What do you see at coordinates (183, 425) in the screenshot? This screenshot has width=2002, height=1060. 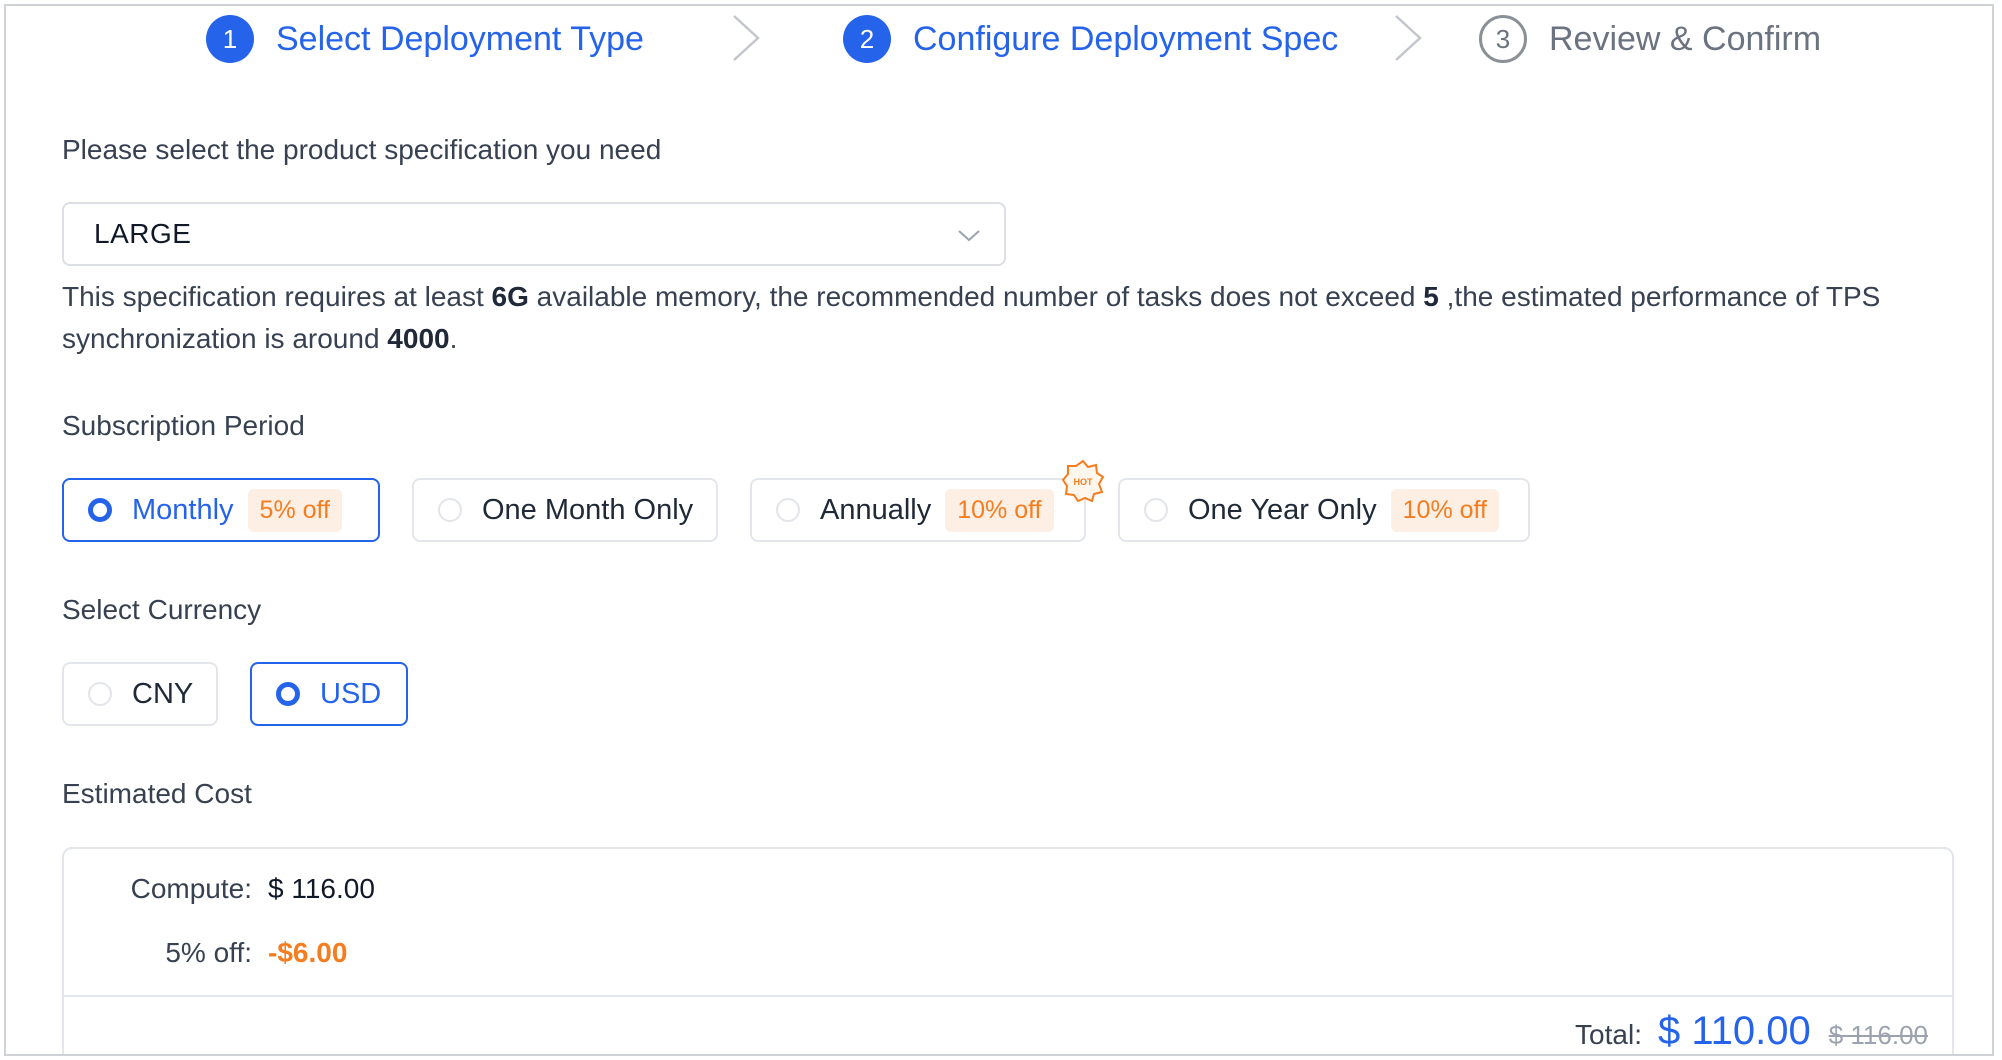 I see `subscription-section-label: Subscription Period` at bounding box center [183, 425].